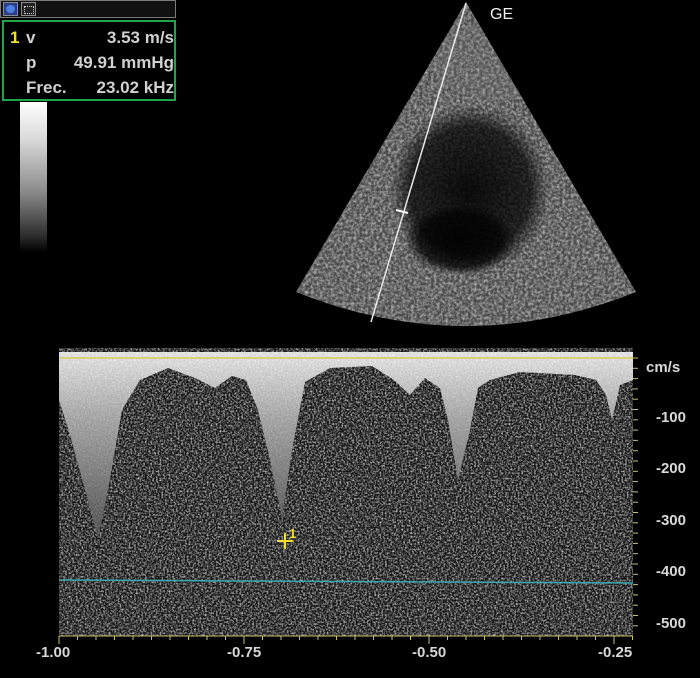  What do you see at coordinates (670, 571) in the screenshot?
I see `y-tick-label: -400` at bounding box center [670, 571].